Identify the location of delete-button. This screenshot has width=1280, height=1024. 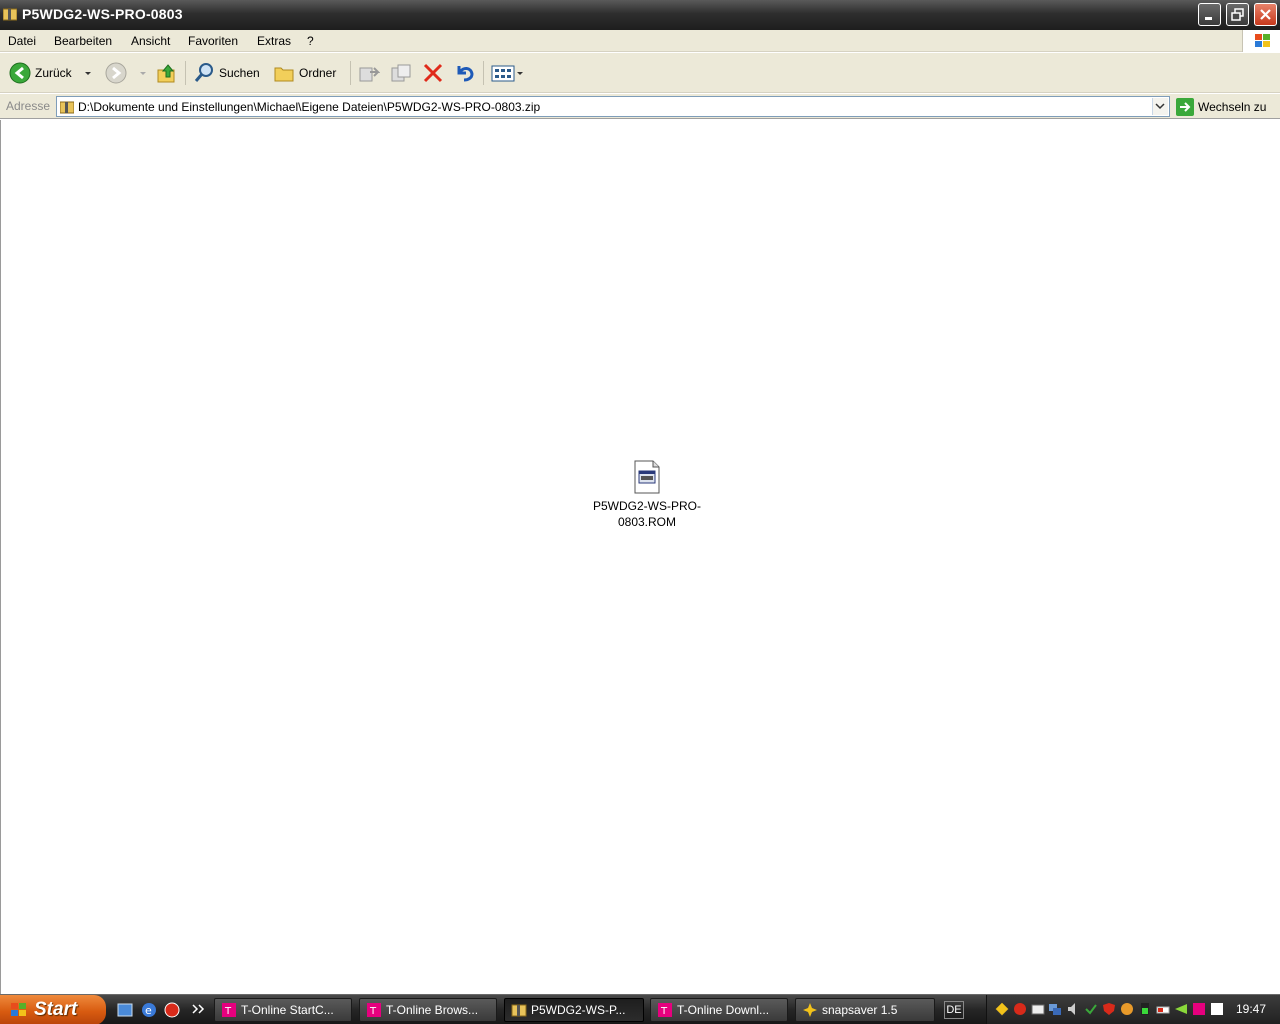
(433, 73).